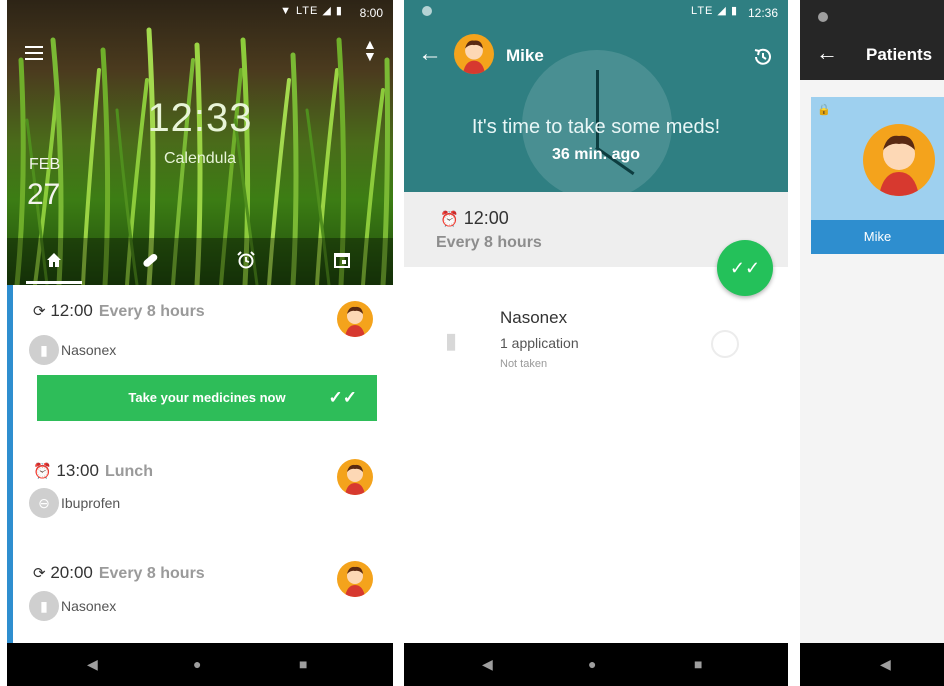 The height and width of the screenshot is (686, 944). I want to click on status-icons: LTE ◢ ▮, so click(714, 11).